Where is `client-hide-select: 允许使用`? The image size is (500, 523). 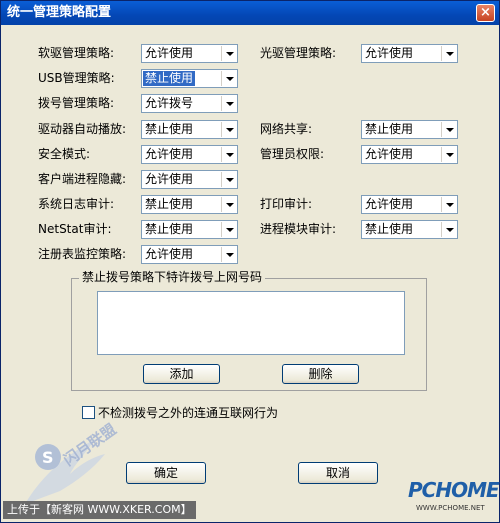
client-hide-select: 允许使用 is located at coordinates (189, 179).